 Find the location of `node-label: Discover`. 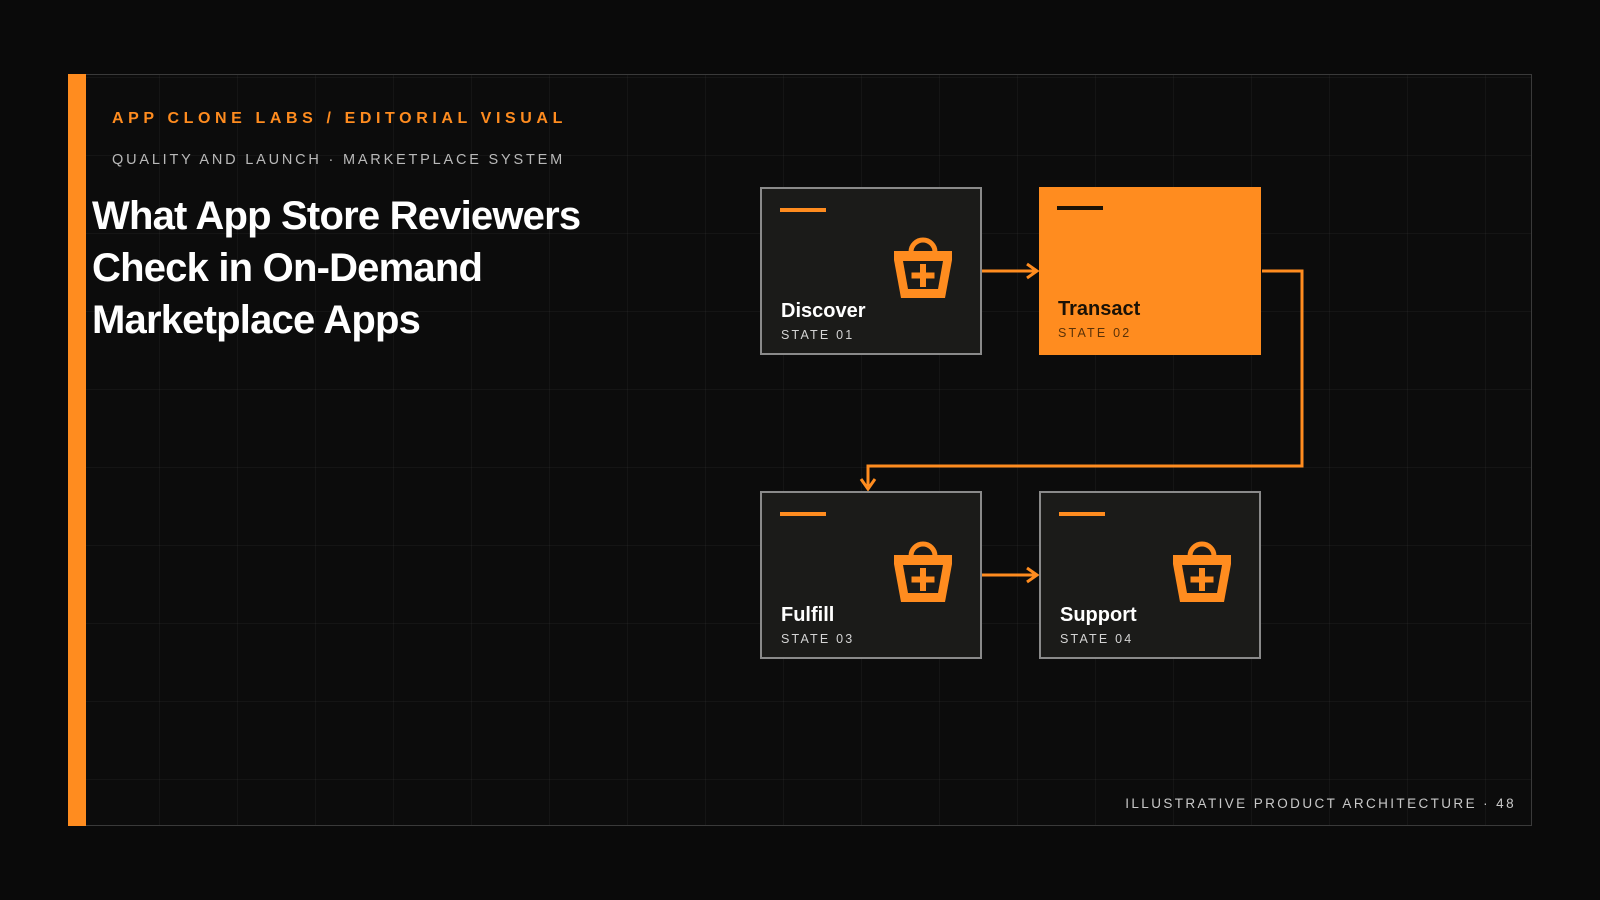

node-label: Discover is located at coordinates (823, 311).